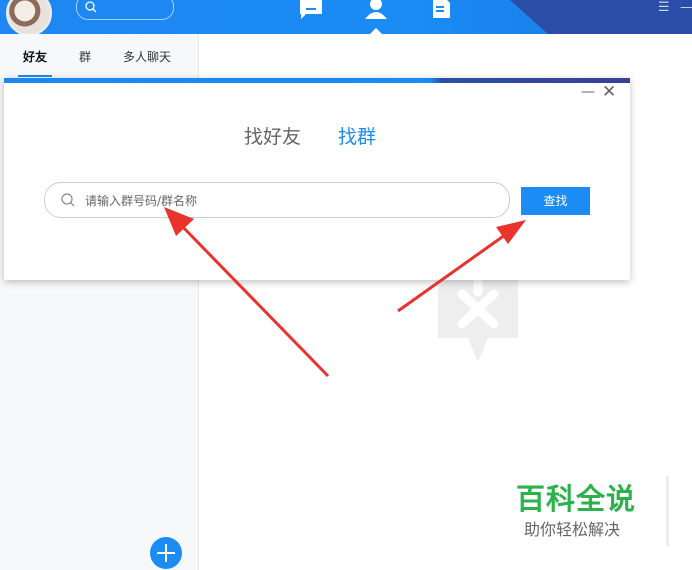 This screenshot has width=692, height=570. Describe the element at coordinates (346, 17) in the screenshot. I see `top-bar: ☰ —` at that location.